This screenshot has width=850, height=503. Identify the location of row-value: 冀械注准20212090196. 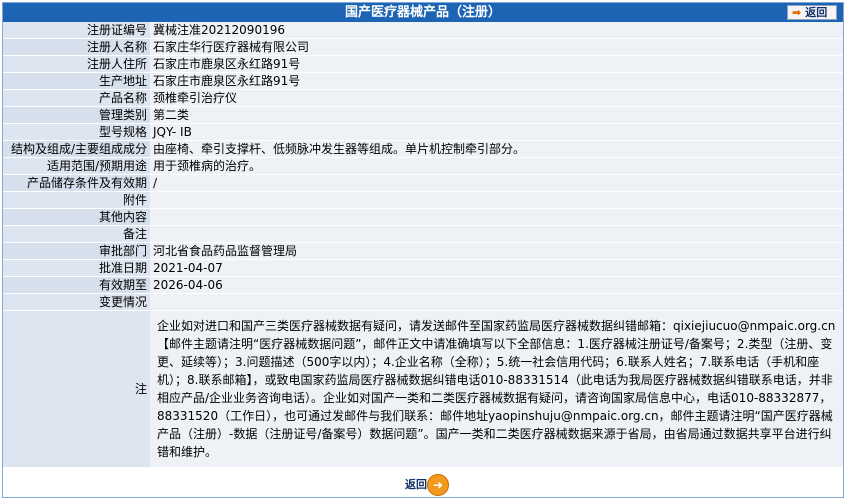
(496, 30).